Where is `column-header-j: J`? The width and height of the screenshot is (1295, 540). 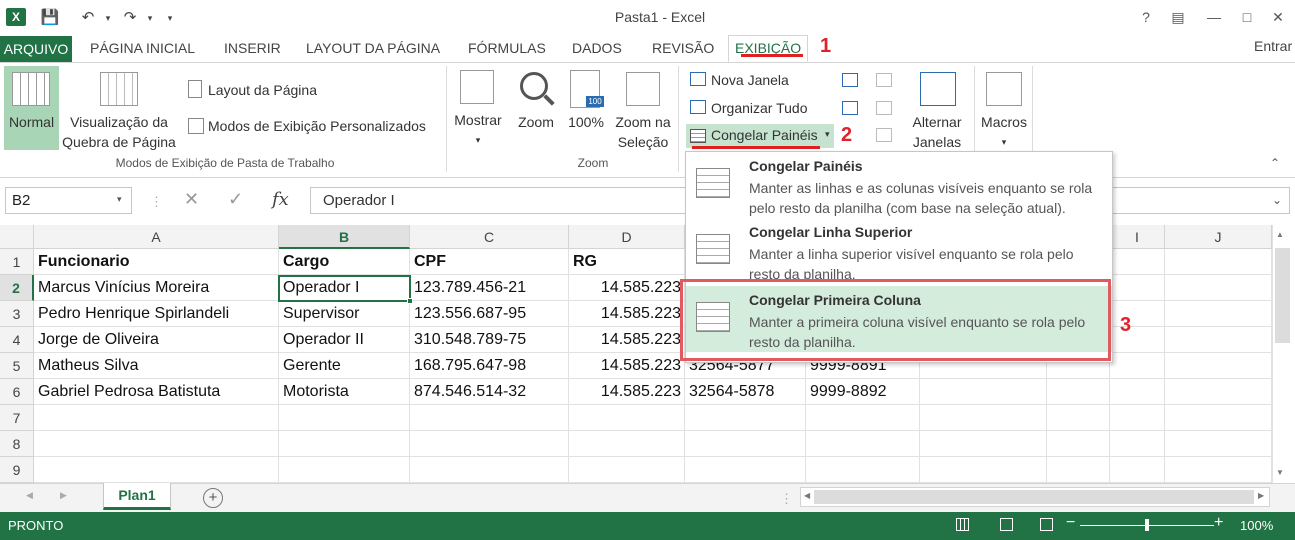 column-header-j: J is located at coordinates (1218, 237).